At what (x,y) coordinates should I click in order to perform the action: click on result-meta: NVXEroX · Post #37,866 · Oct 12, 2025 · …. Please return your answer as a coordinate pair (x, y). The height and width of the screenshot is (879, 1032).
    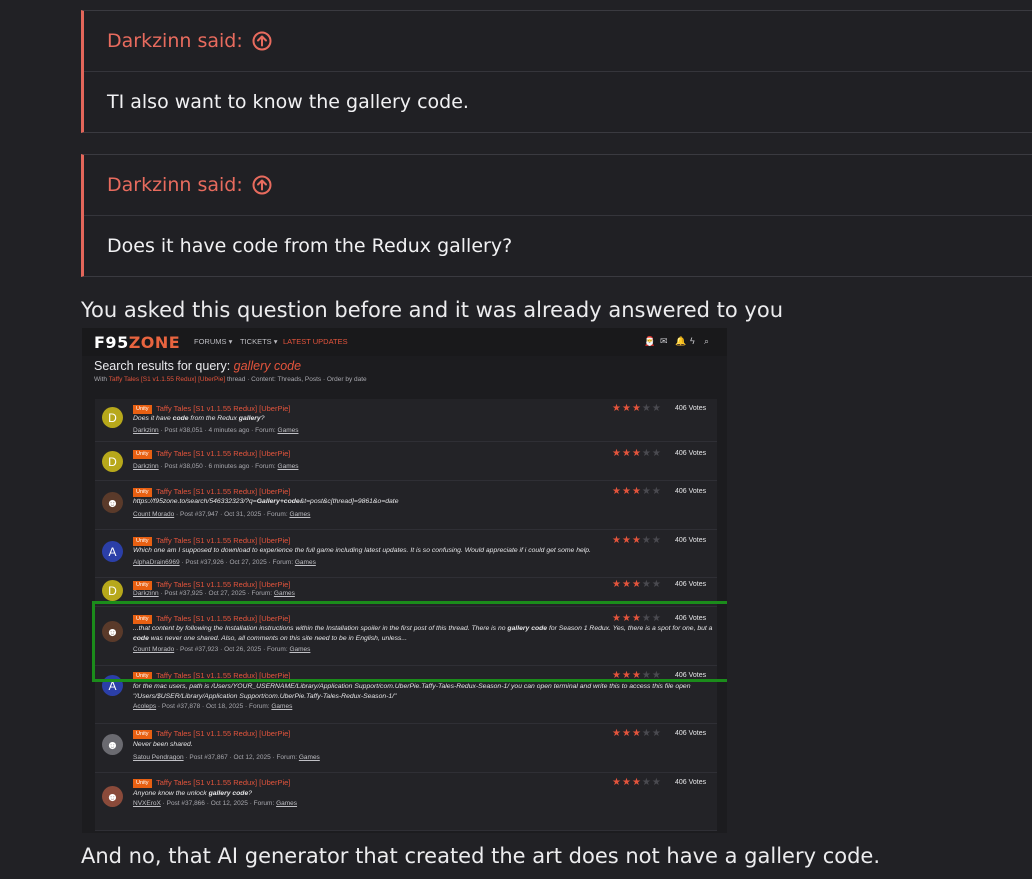
    Looking at the image, I should click on (215, 803).